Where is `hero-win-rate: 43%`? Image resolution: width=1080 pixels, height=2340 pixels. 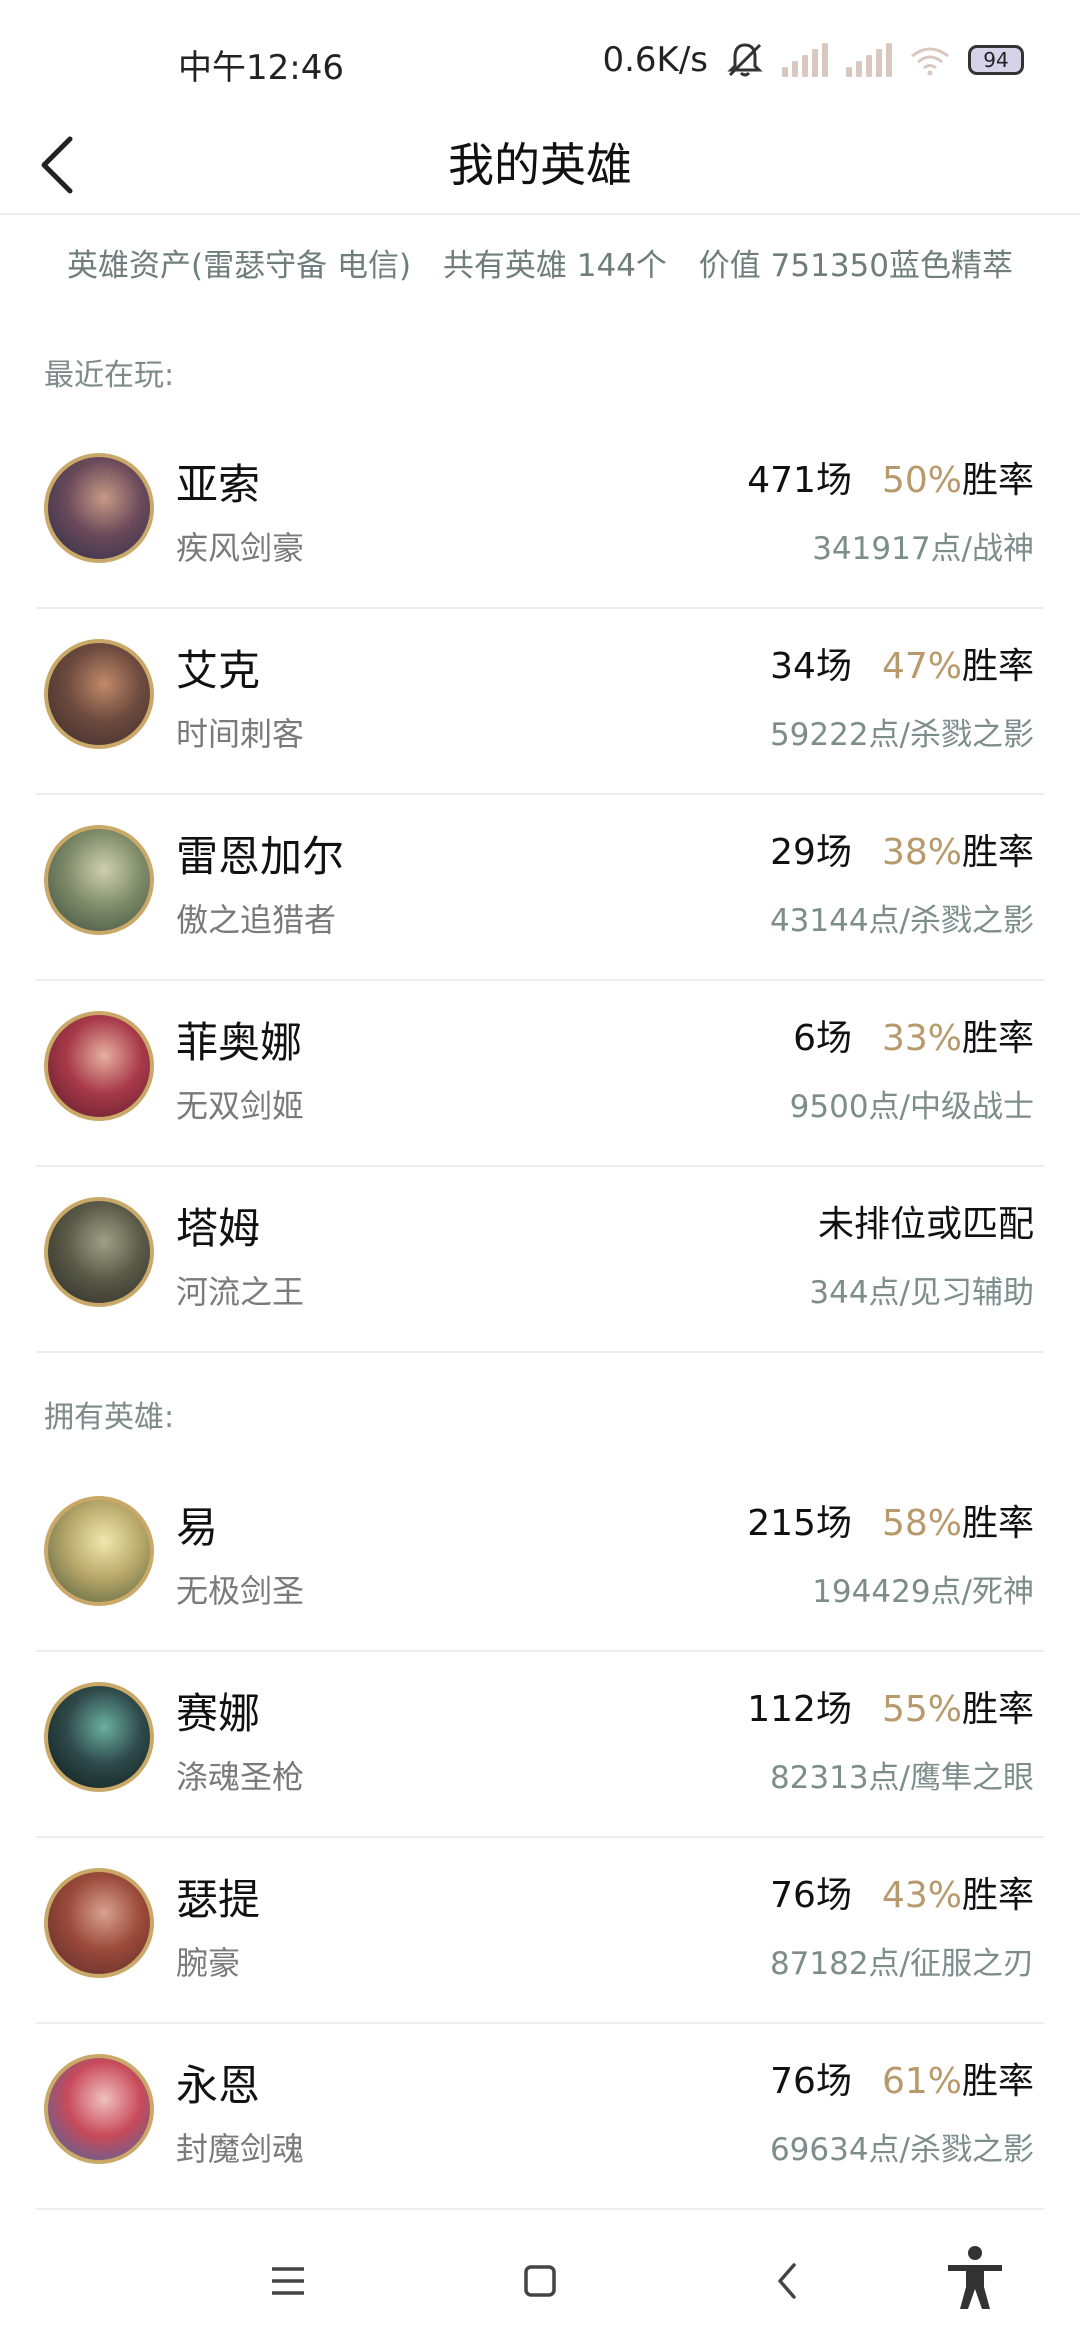
hero-win-rate: 43% is located at coordinates (921, 1895).